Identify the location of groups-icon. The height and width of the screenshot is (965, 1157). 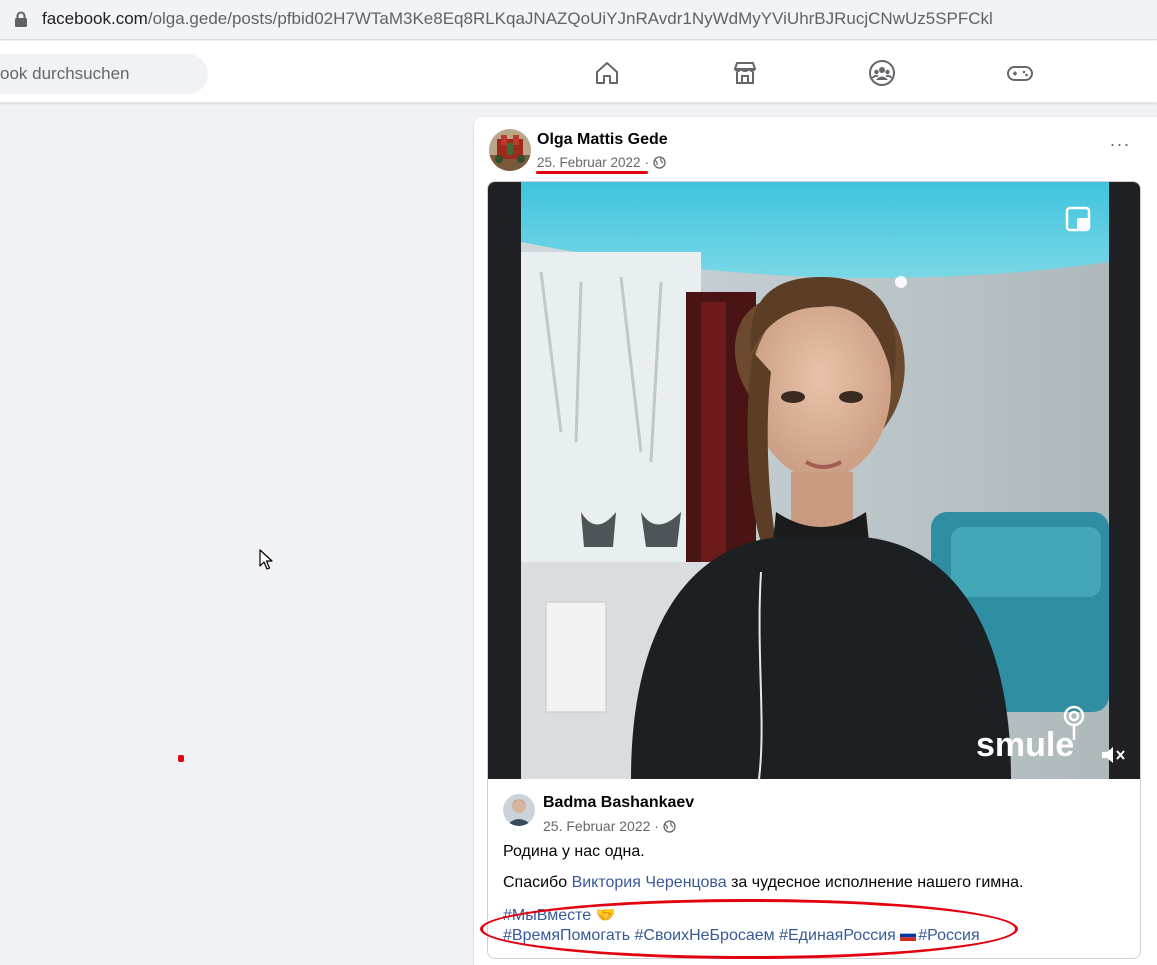
(882, 73).